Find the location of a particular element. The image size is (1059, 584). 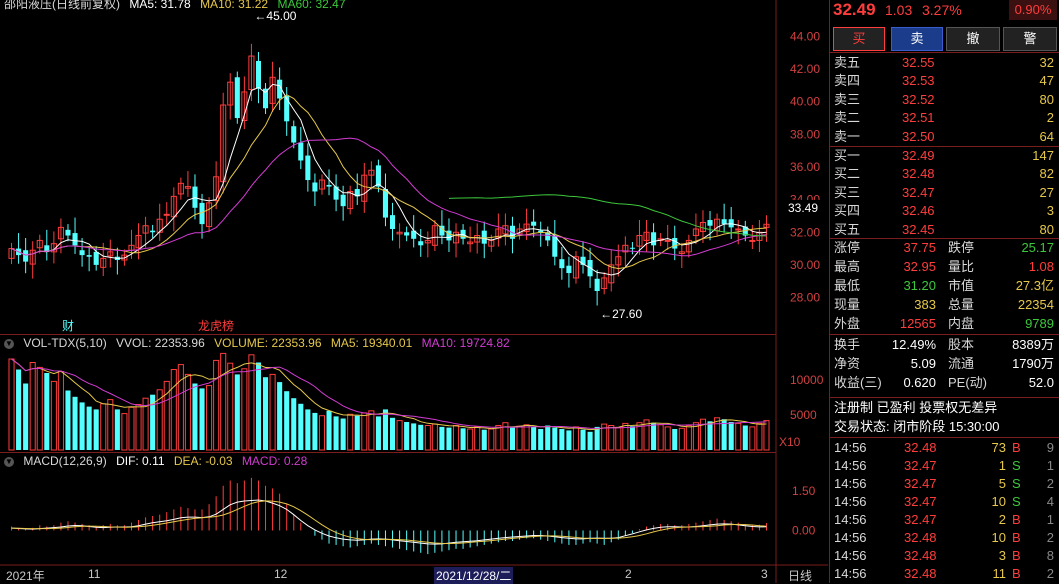

buy-button: 买 is located at coordinates (859, 39).